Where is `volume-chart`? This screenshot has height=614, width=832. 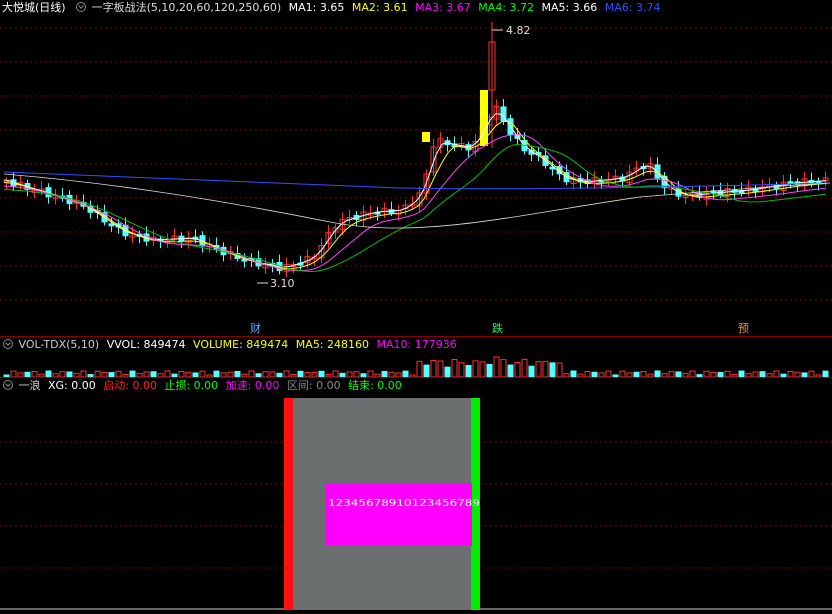
volume-chart is located at coordinates (416, 357).